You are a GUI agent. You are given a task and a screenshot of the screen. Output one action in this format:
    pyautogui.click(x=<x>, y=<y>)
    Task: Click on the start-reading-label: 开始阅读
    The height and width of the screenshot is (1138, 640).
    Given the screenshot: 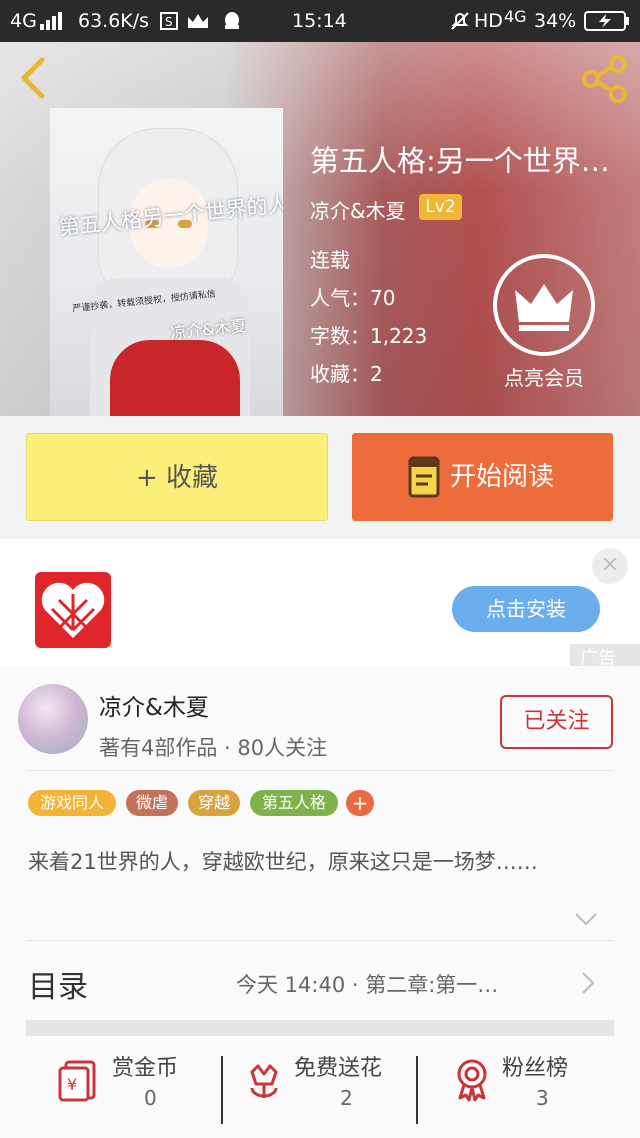 What is the action you would take?
    pyautogui.click(x=502, y=477)
    